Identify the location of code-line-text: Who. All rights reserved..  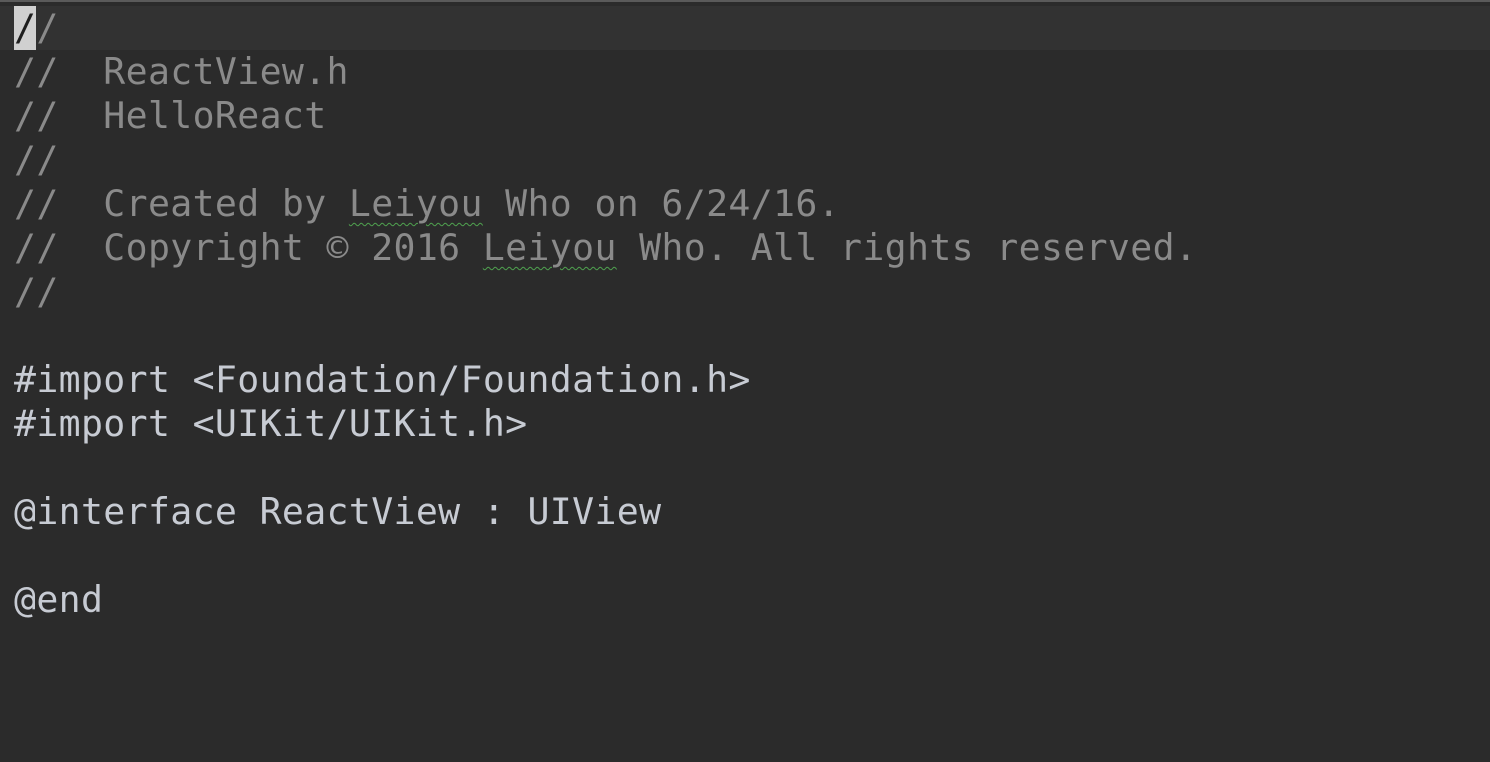
(907, 247).